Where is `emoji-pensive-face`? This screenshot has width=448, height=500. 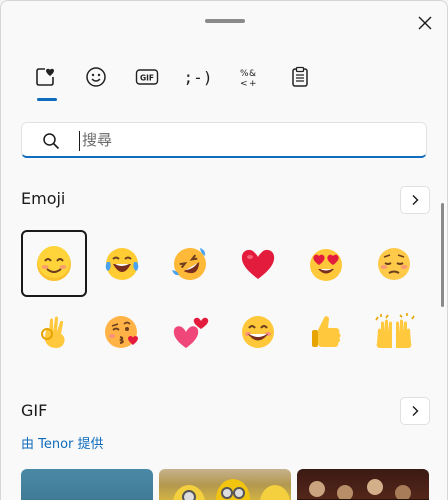 emoji-pensive-face is located at coordinates (394, 263).